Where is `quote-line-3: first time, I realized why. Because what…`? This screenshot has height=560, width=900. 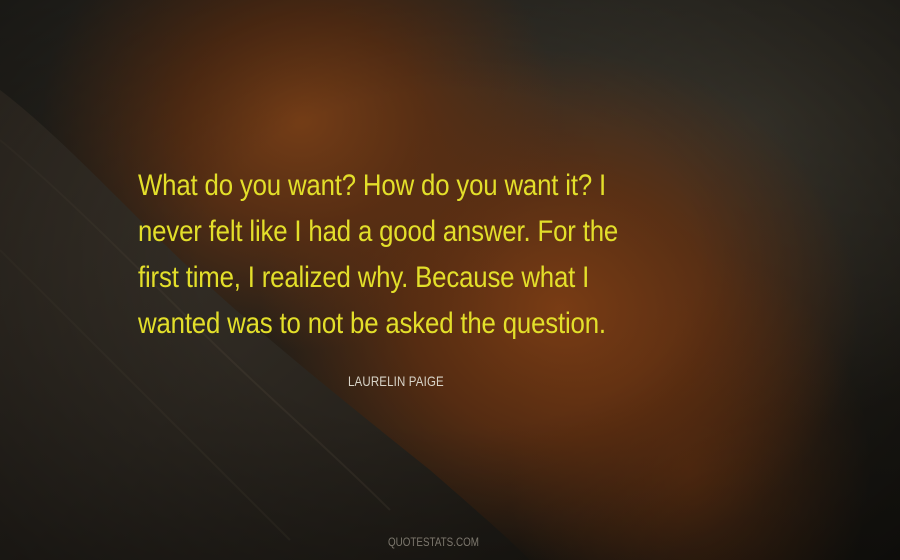 quote-line-3: first time, I realized why. Because what… is located at coordinates (364, 277).